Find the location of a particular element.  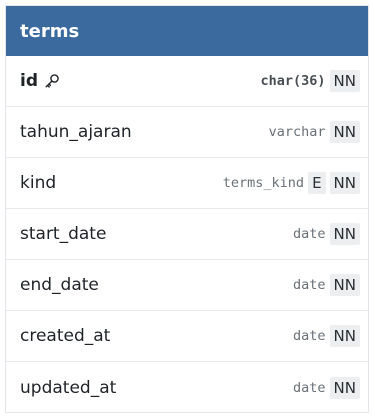

column-name: tahun_ajaran is located at coordinates (76, 132).